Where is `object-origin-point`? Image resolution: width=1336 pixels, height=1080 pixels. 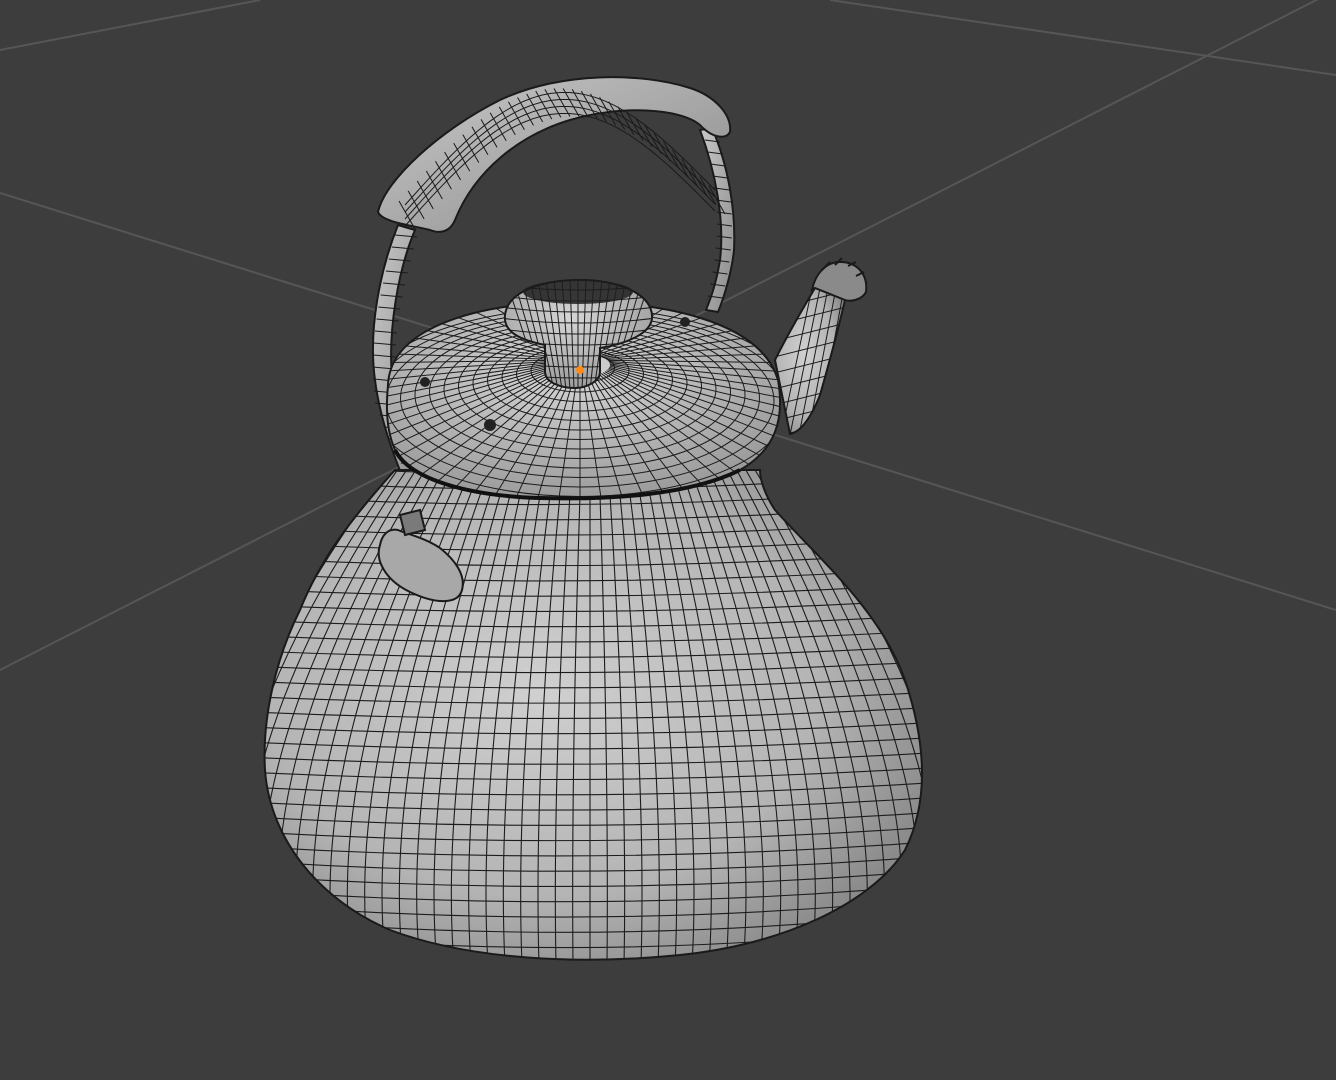 object-origin-point is located at coordinates (580, 370).